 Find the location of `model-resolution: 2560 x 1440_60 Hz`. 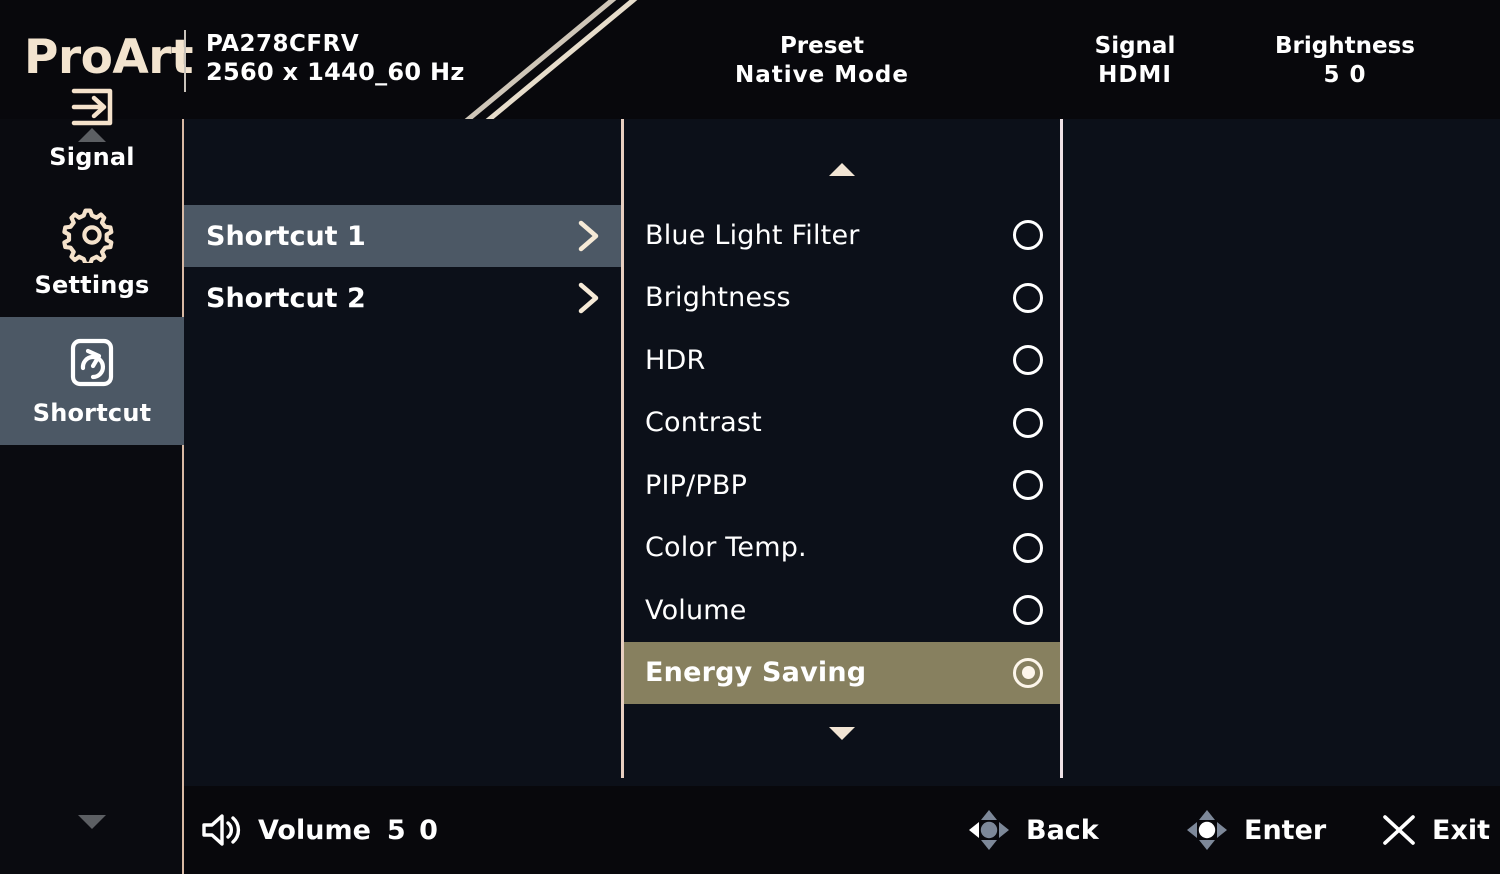

model-resolution: 2560 x 1440_60 Hz is located at coordinates (335, 72).